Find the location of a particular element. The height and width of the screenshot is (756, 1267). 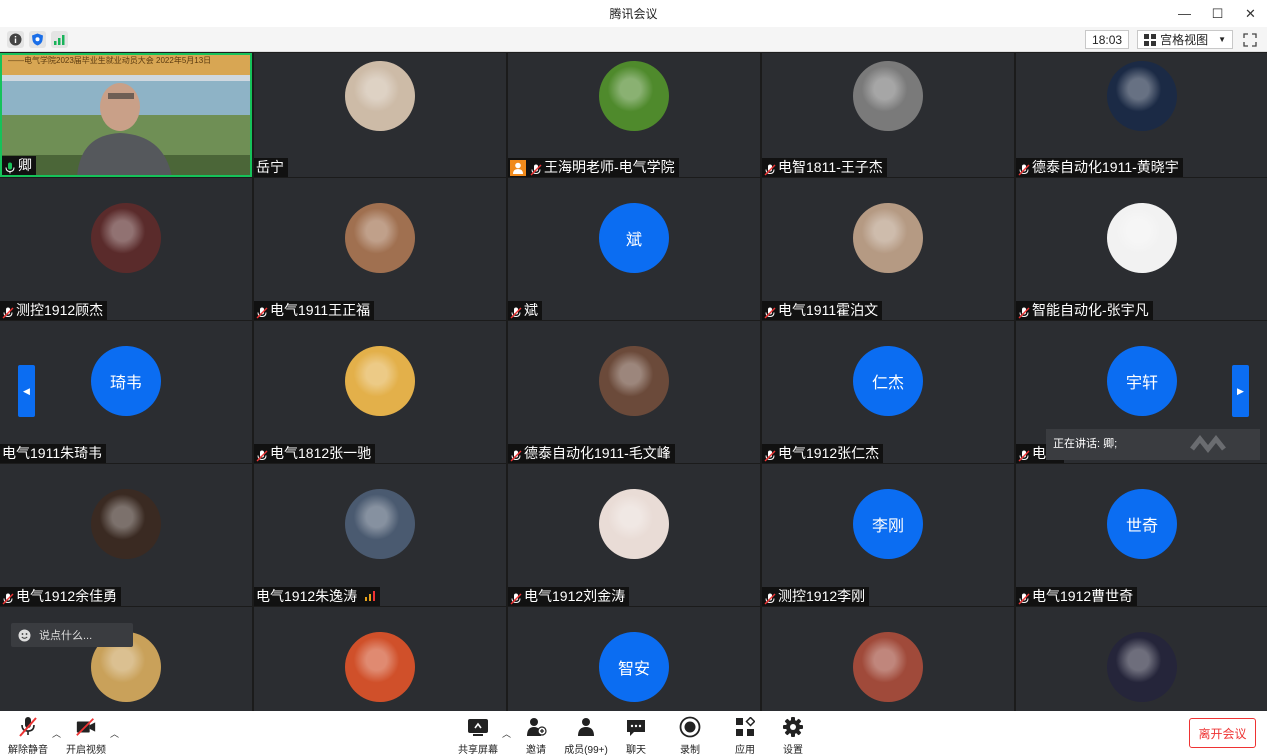

members-icon is located at coordinates (586, 727).